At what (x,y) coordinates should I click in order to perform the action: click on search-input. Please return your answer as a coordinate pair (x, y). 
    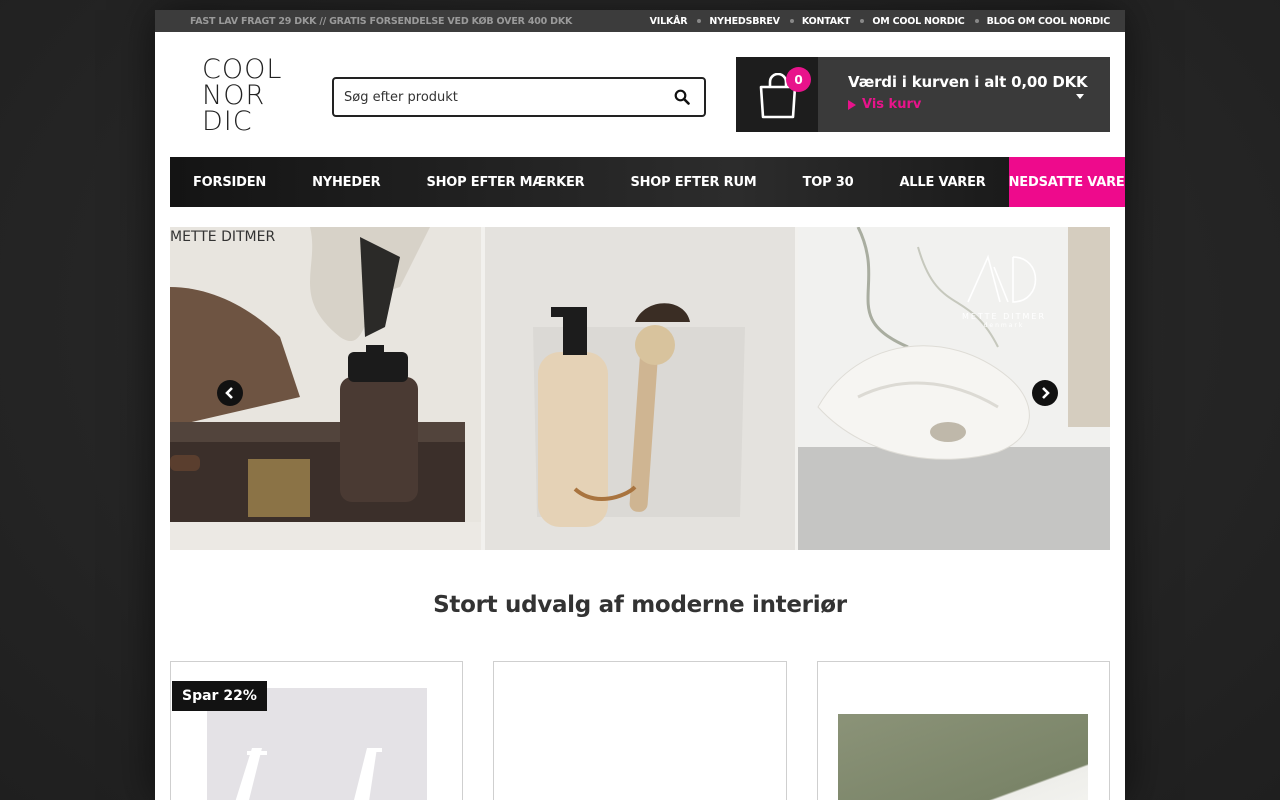
    Looking at the image, I should click on (494, 97).